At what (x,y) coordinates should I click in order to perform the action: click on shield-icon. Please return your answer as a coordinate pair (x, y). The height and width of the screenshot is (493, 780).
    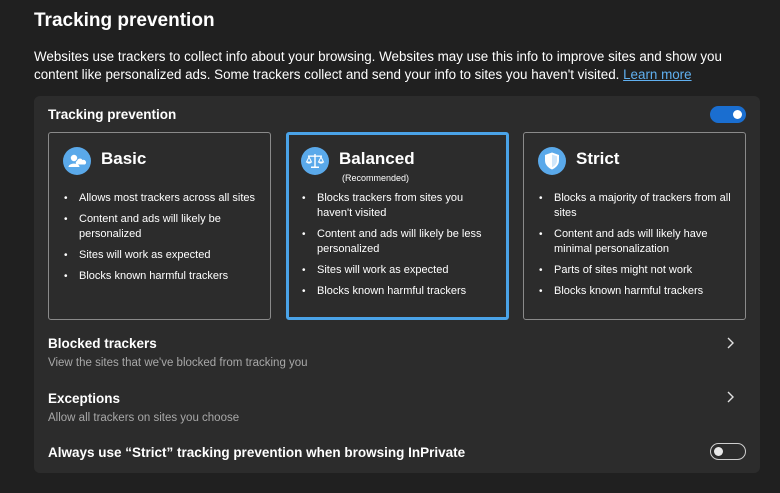
    Looking at the image, I should click on (552, 161).